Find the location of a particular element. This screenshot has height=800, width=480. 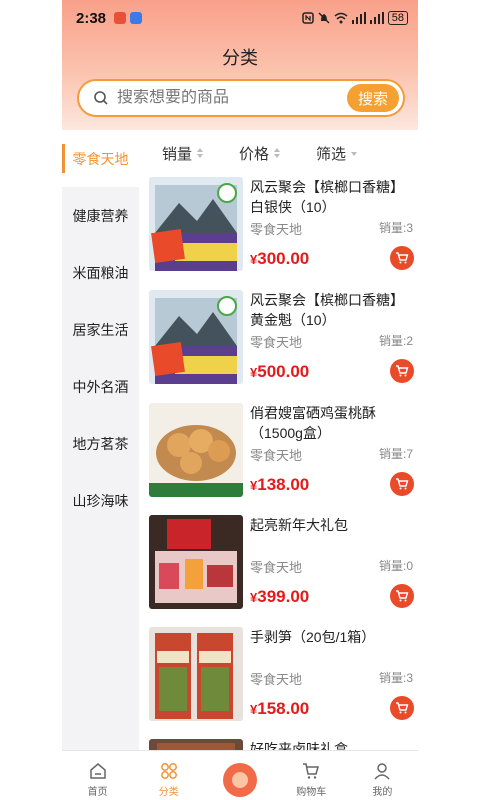

product-card: 起亮新年大礼包 零食天地 销量:0 ¥399.00 is located at coordinates (281, 563).